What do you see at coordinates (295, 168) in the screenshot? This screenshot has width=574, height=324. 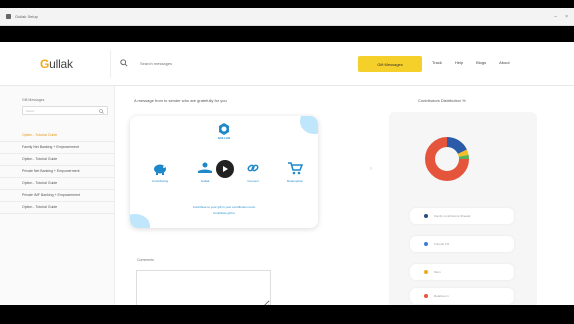 I see `cart-icon` at bounding box center [295, 168].